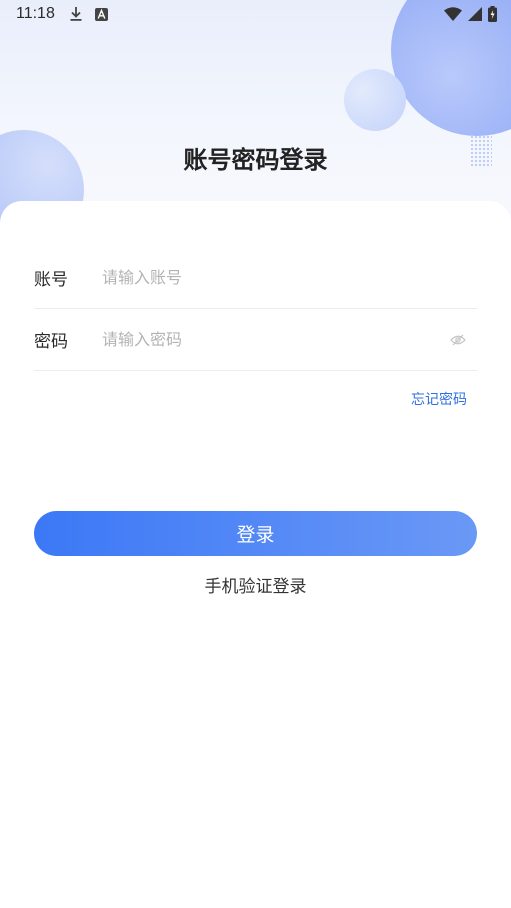  Describe the element at coordinates (255, 160) in the screenshot. I see `page-title: 账号密码登录` at that location.